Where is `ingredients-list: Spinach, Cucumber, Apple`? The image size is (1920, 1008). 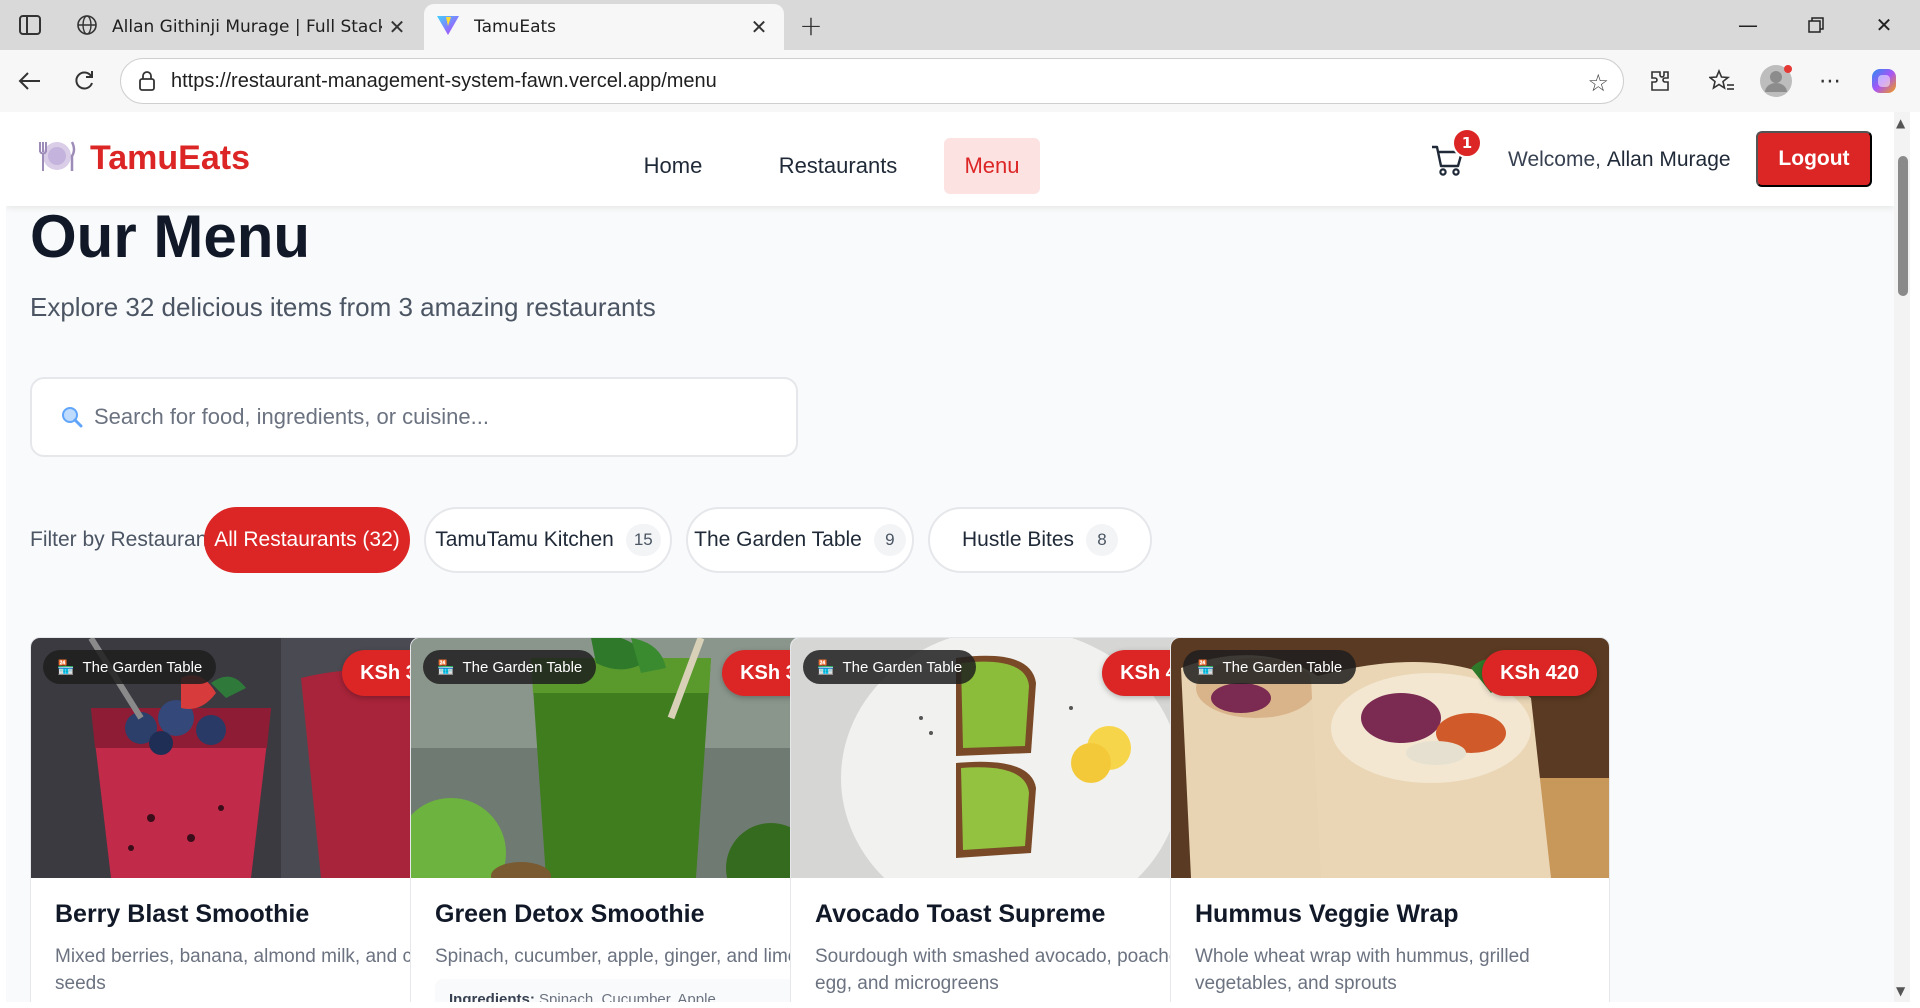 ingredients-list: Spinach, Cucumber, Apple is located at coordinates (627, 996).